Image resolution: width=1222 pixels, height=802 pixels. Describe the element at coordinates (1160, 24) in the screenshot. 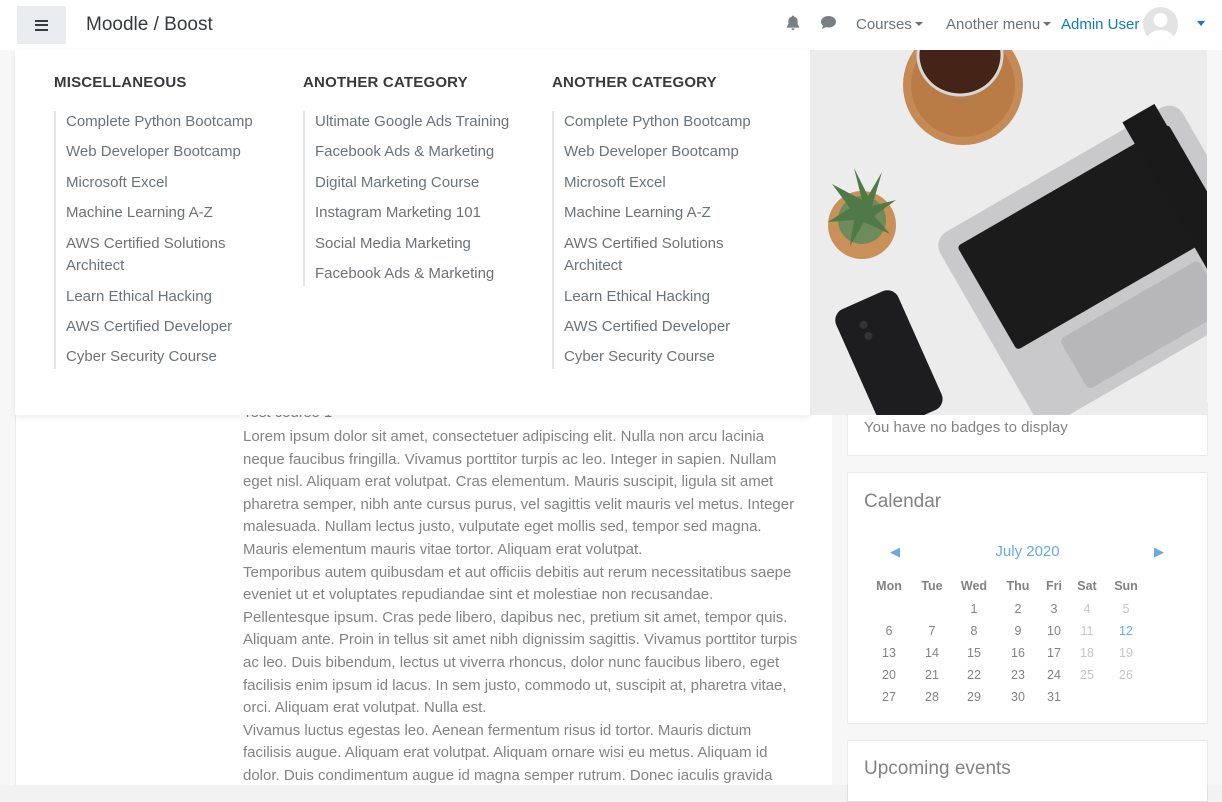

I see `avatar-icon` at that location.